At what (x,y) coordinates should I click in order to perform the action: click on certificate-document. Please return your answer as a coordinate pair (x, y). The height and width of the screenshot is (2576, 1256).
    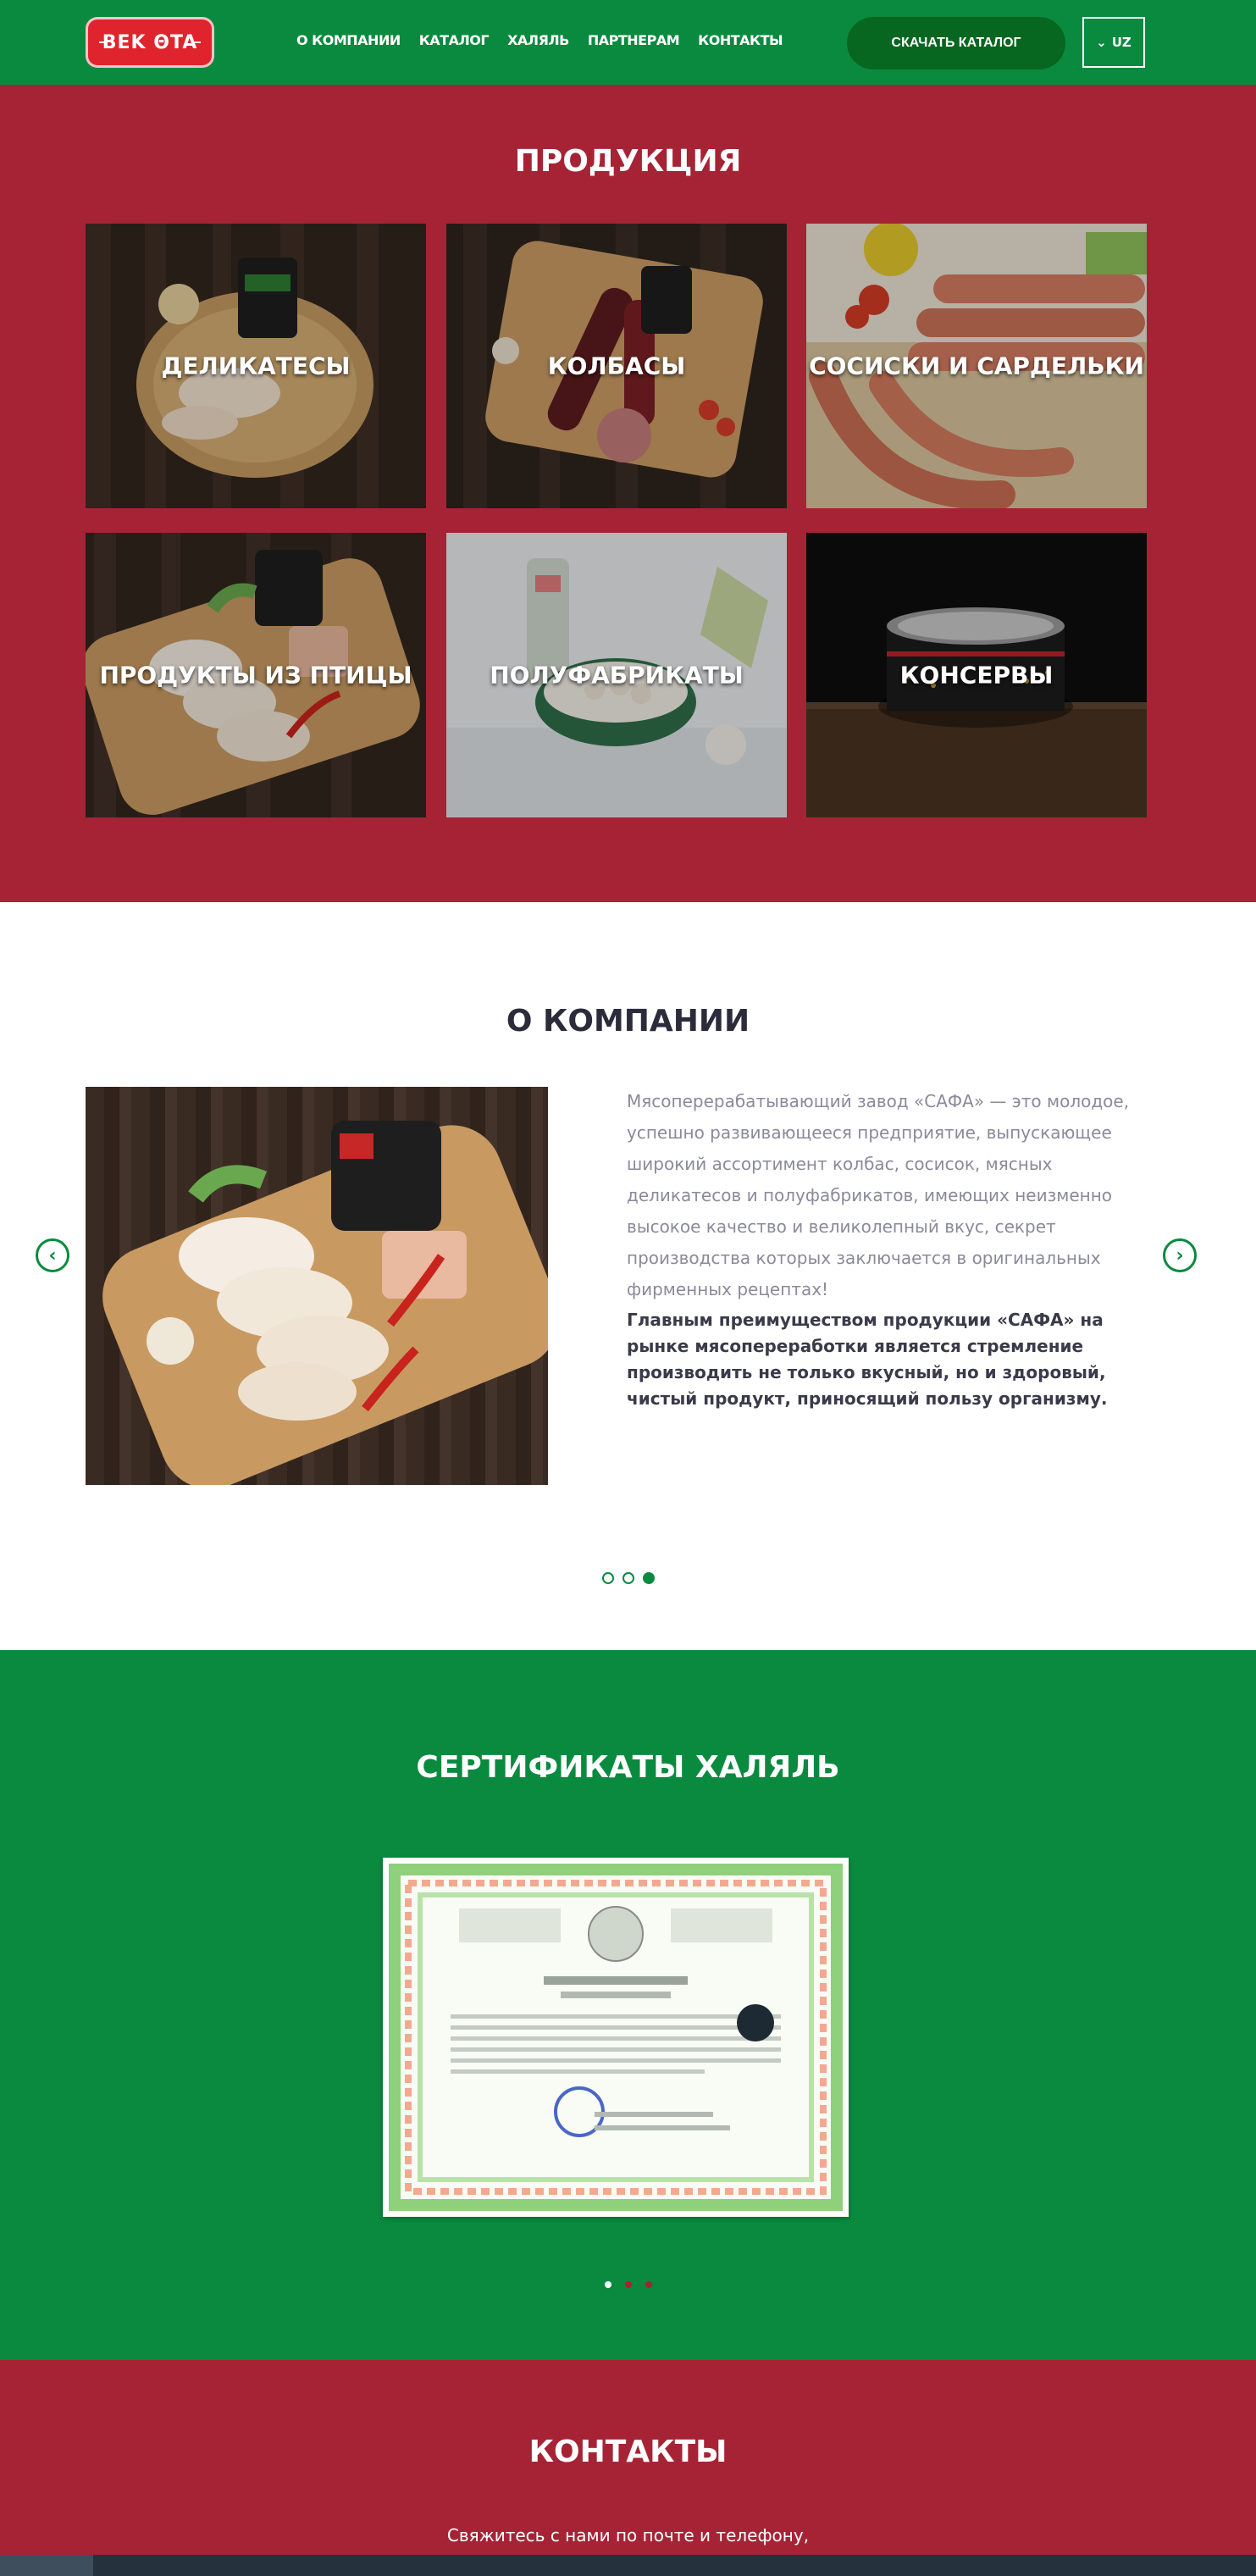
    Looking at the image, I should click on (616, 2037).